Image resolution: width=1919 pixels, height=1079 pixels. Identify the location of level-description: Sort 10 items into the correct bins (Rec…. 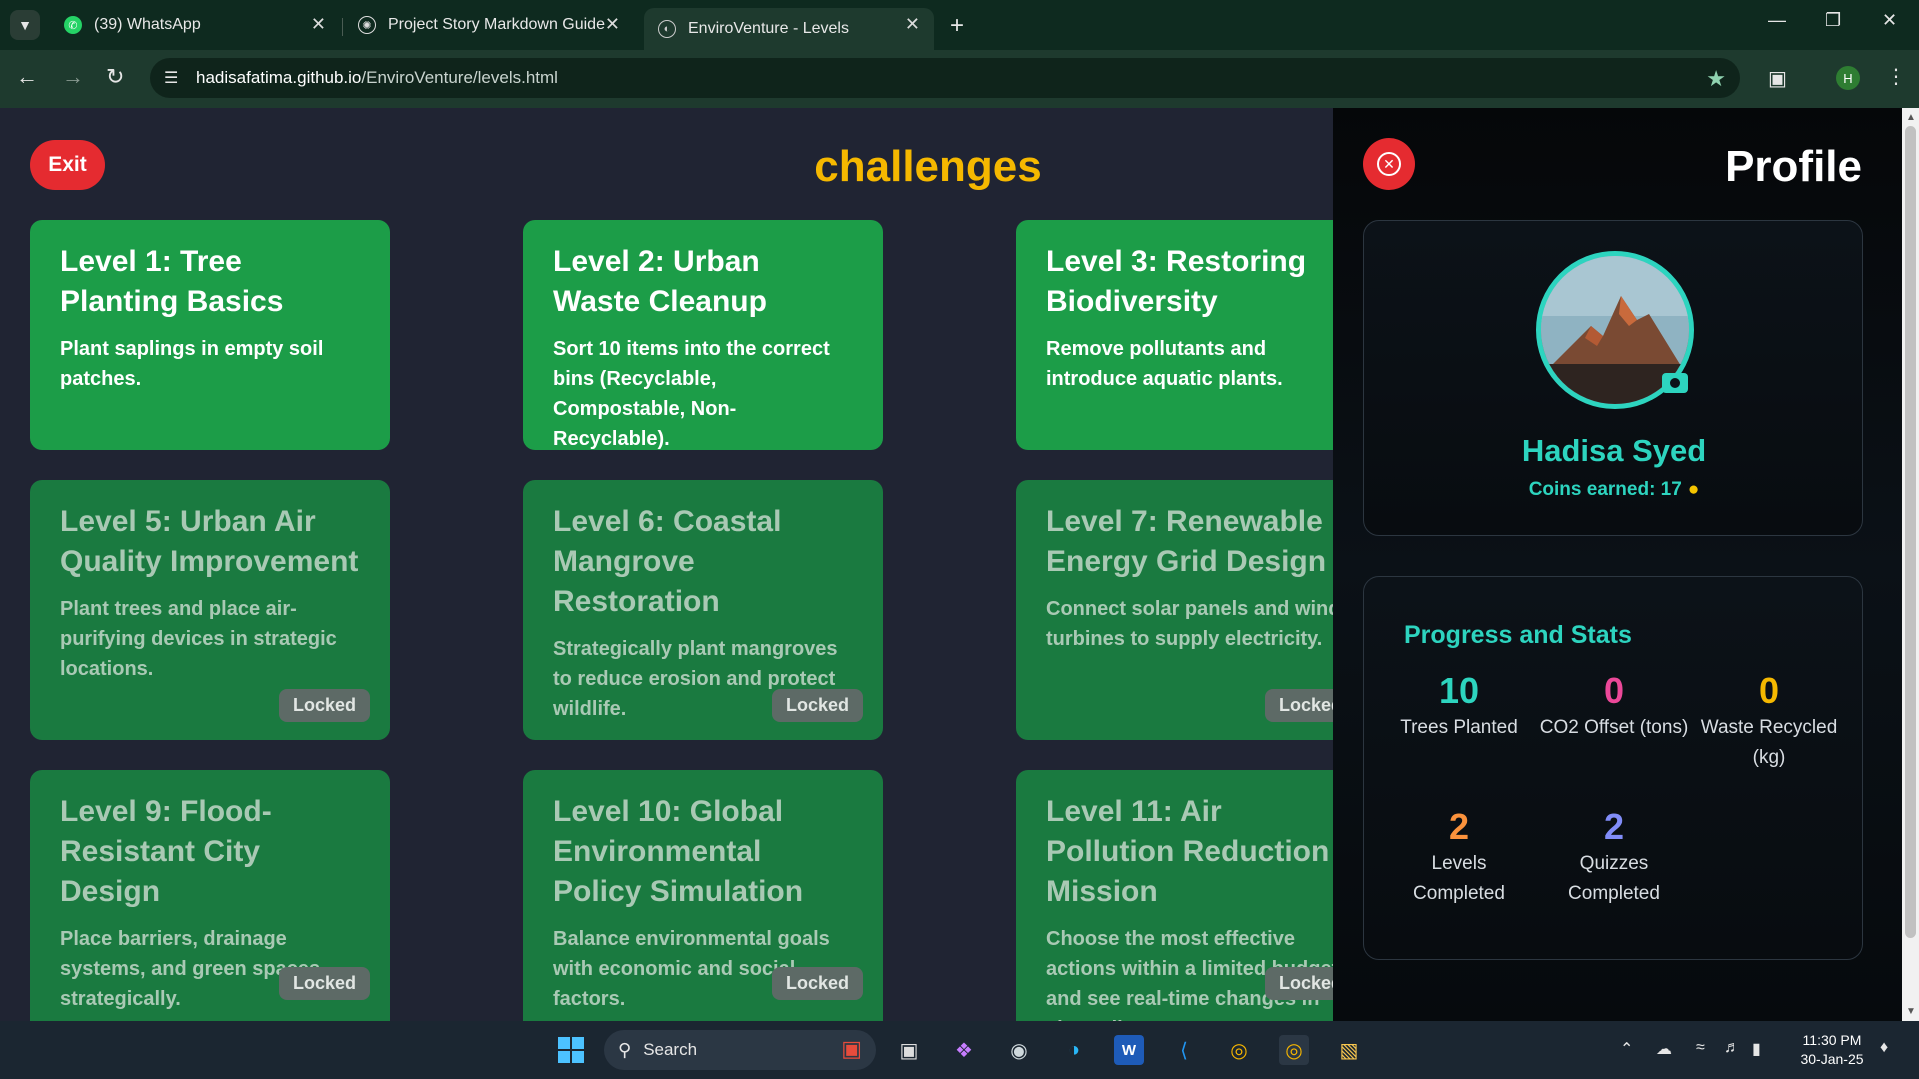
(691, 394).